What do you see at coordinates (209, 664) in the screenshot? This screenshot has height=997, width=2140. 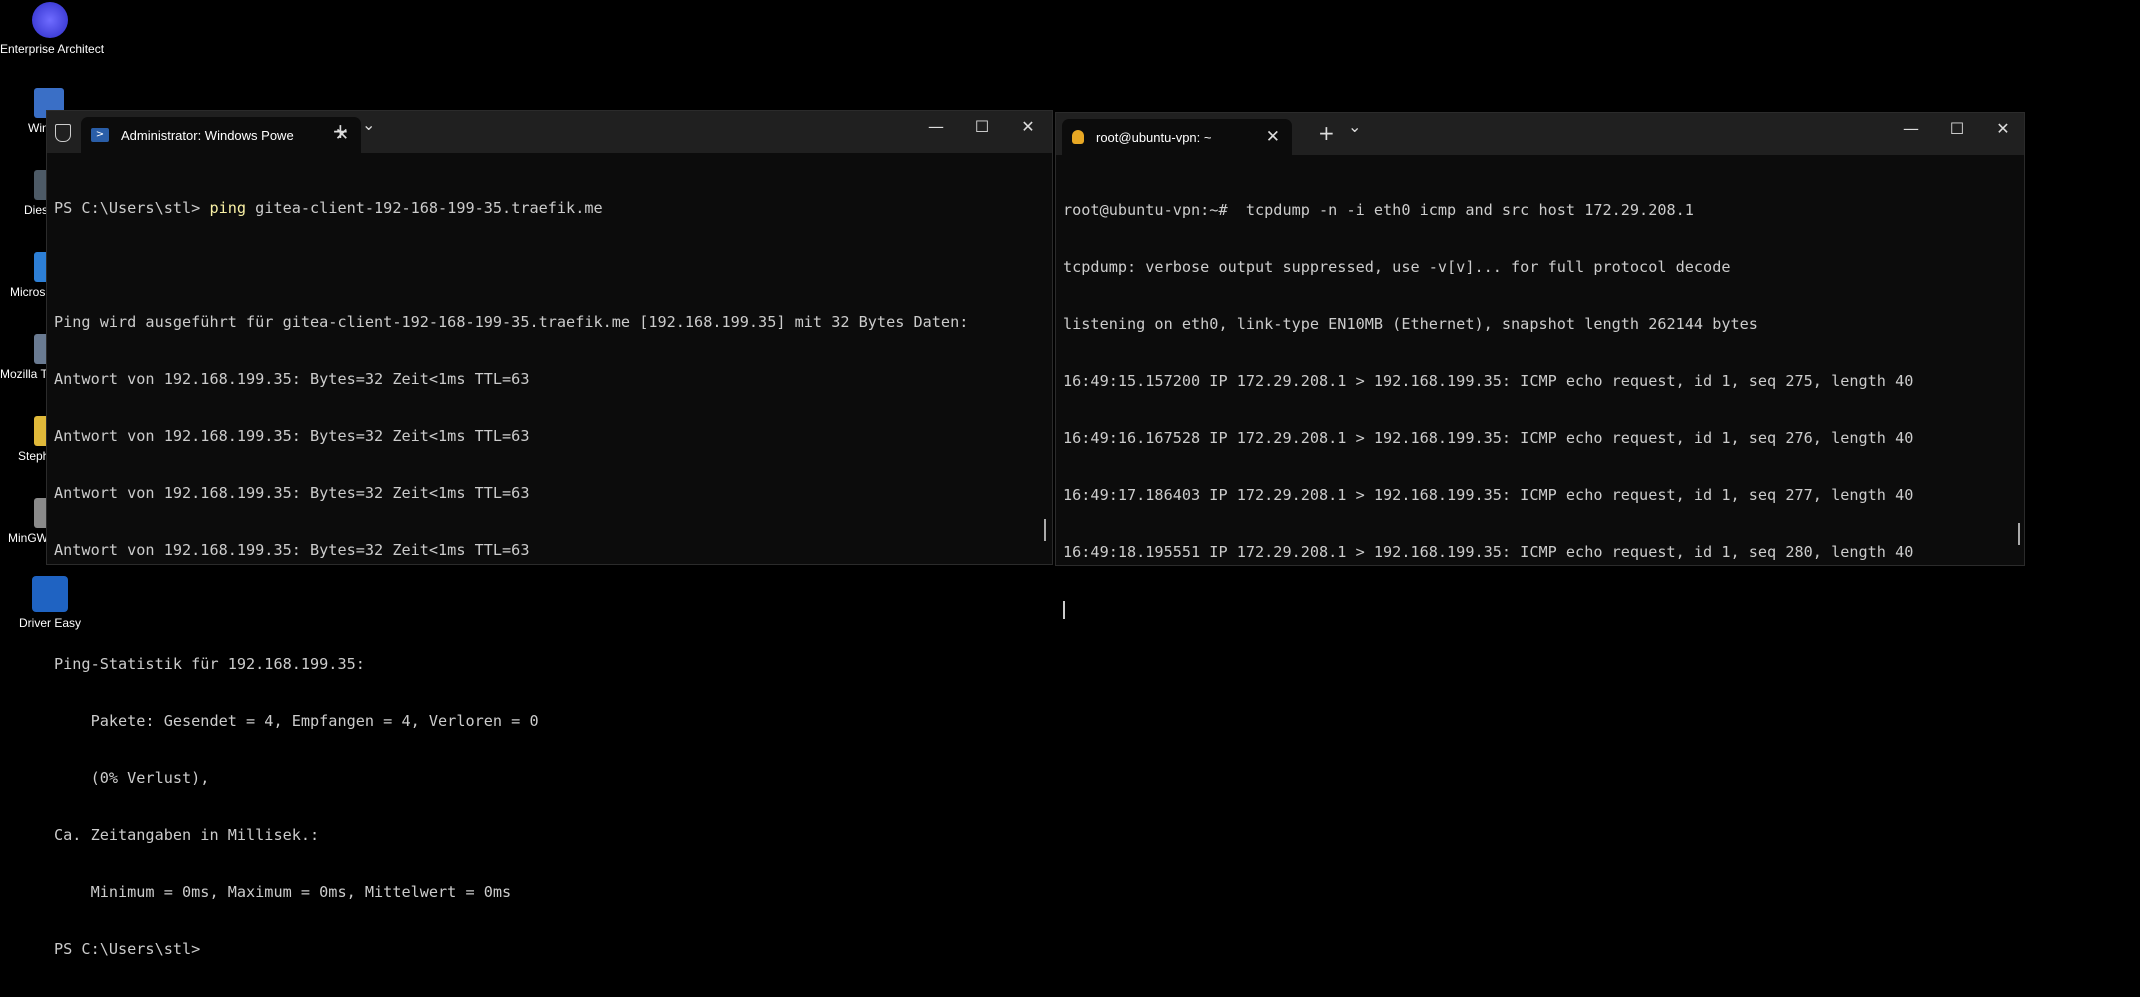 I see `terminal-line: Ping-Statistik für 192.168.199.35:` at bounding box center [209, 664].